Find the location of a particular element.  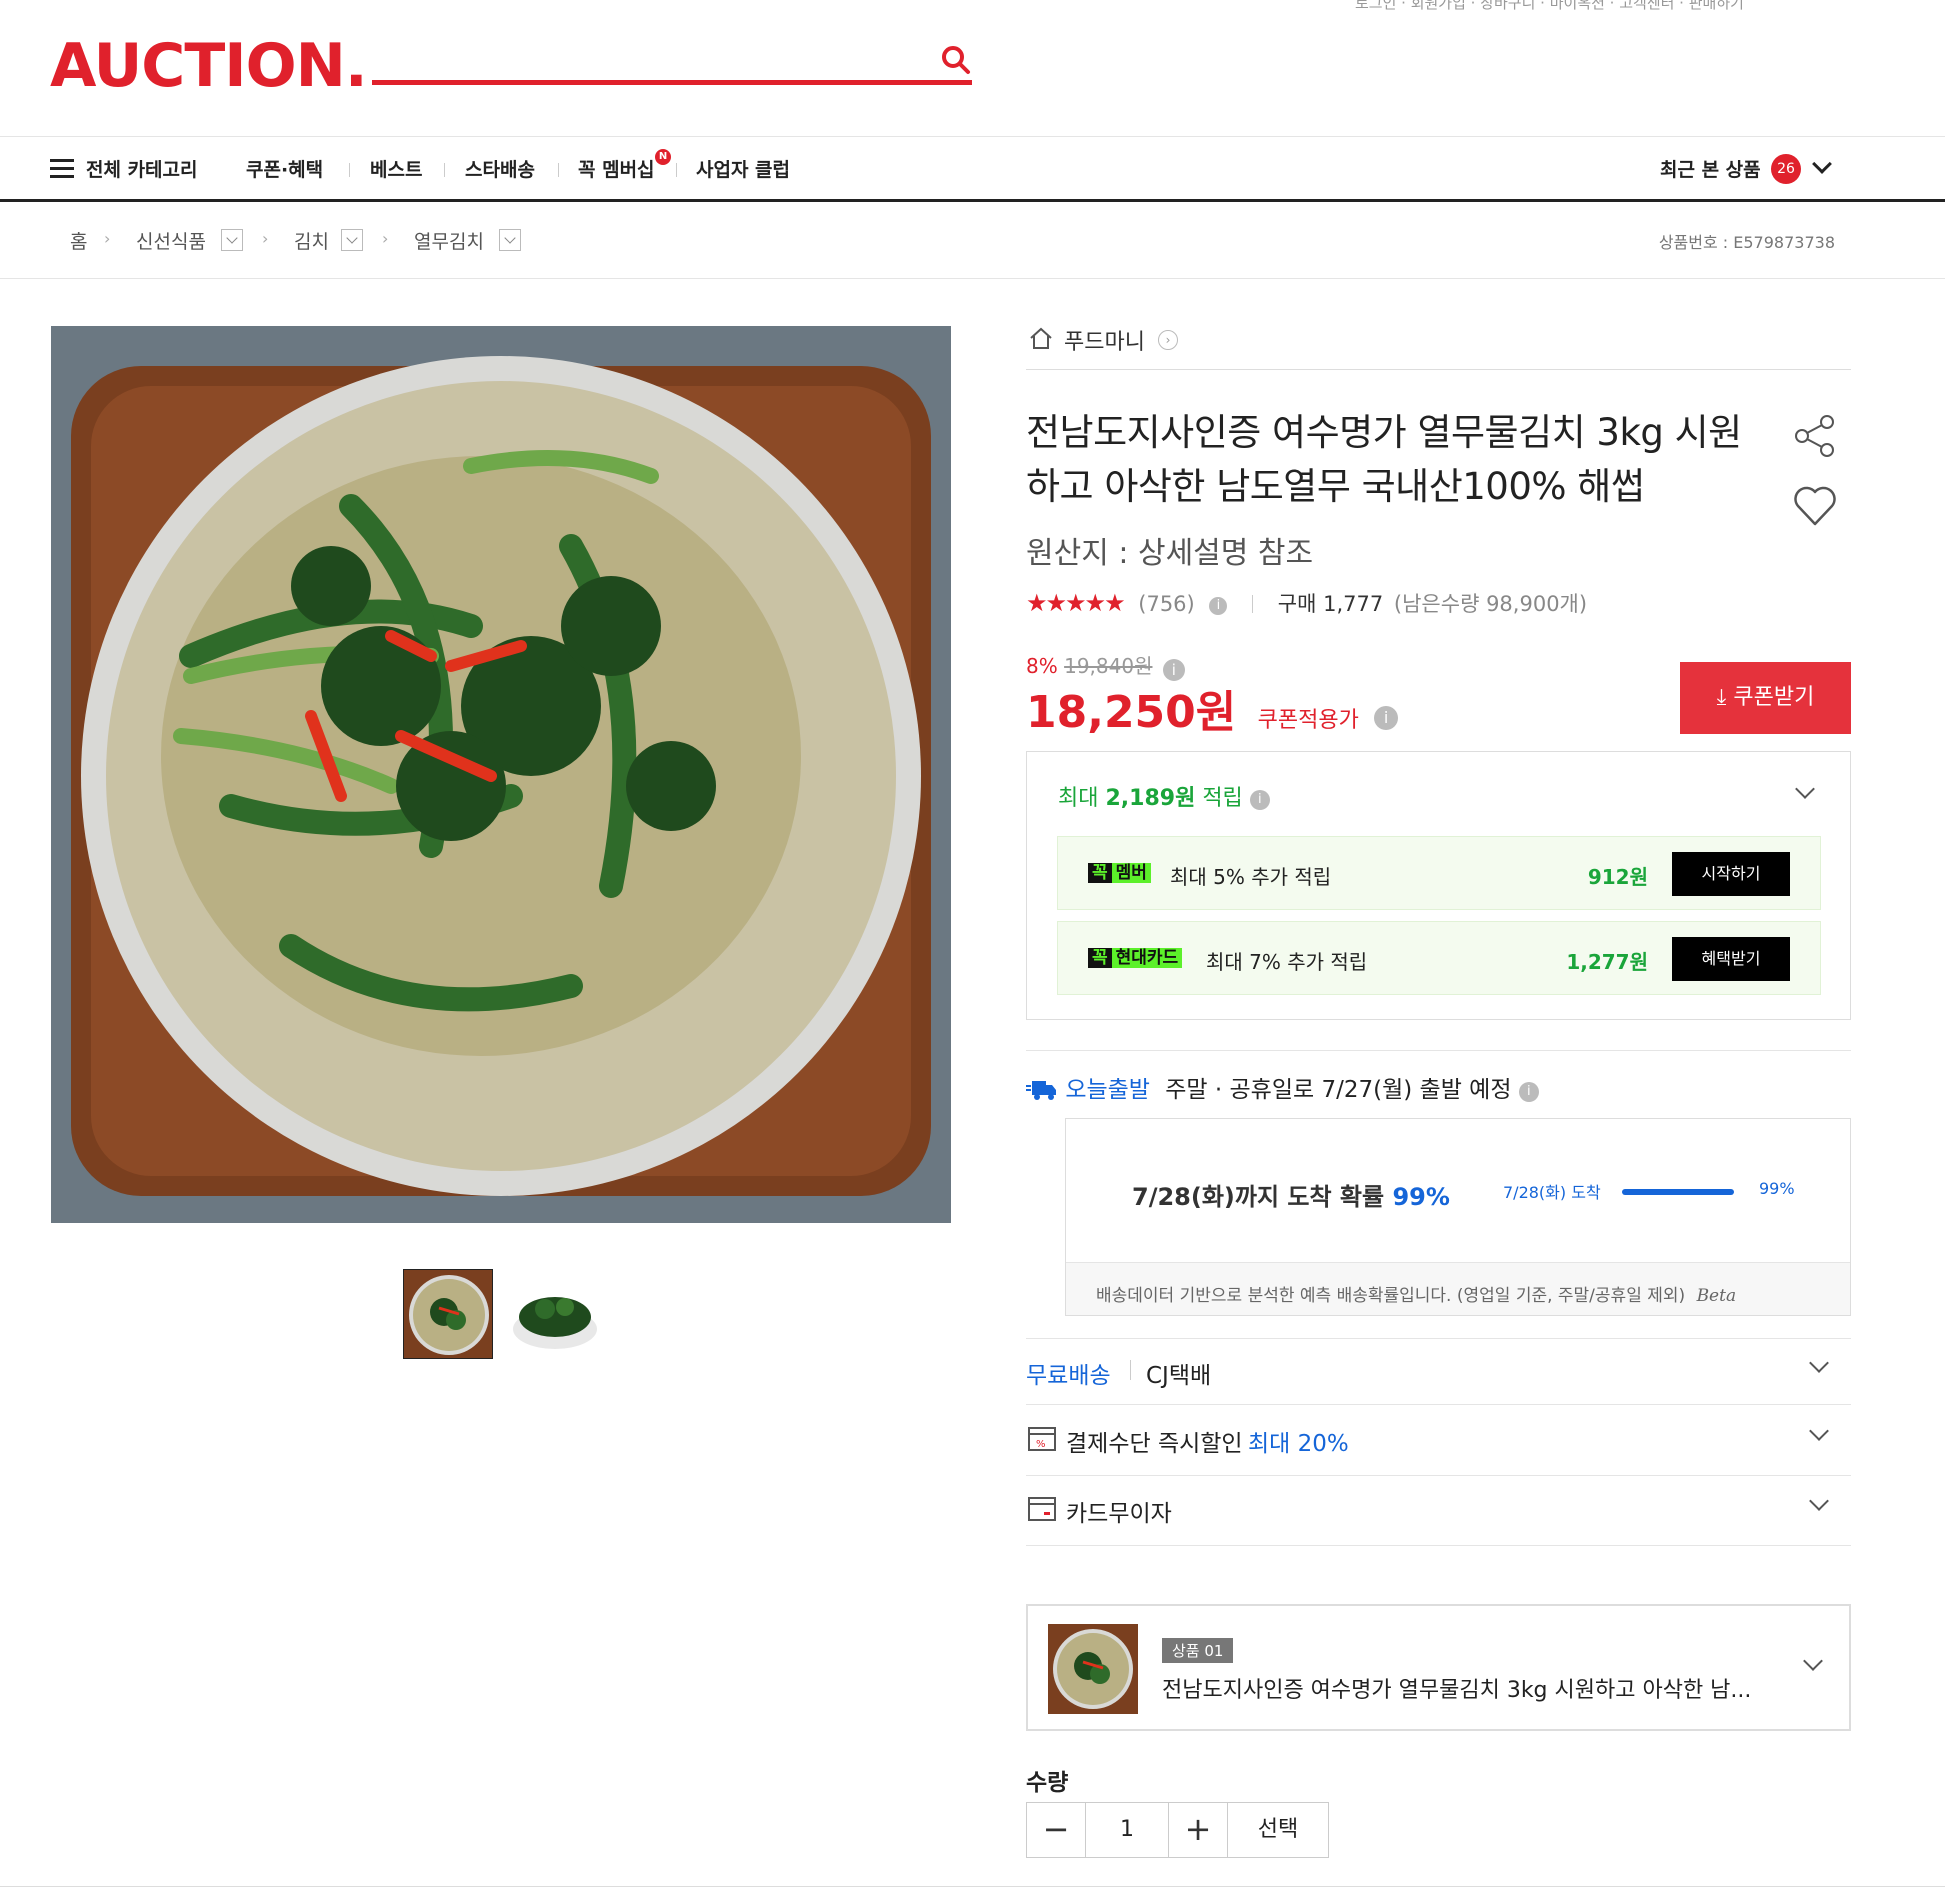

coupon-button-label: 쿠폰받기 is located at coordinates (1774, 697).